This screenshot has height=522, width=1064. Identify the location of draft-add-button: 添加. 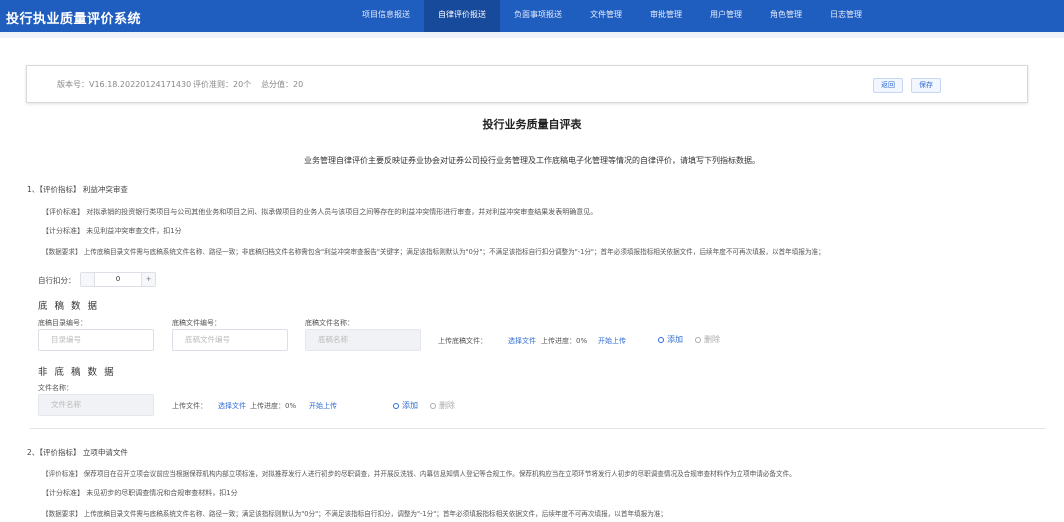
(670, 339).